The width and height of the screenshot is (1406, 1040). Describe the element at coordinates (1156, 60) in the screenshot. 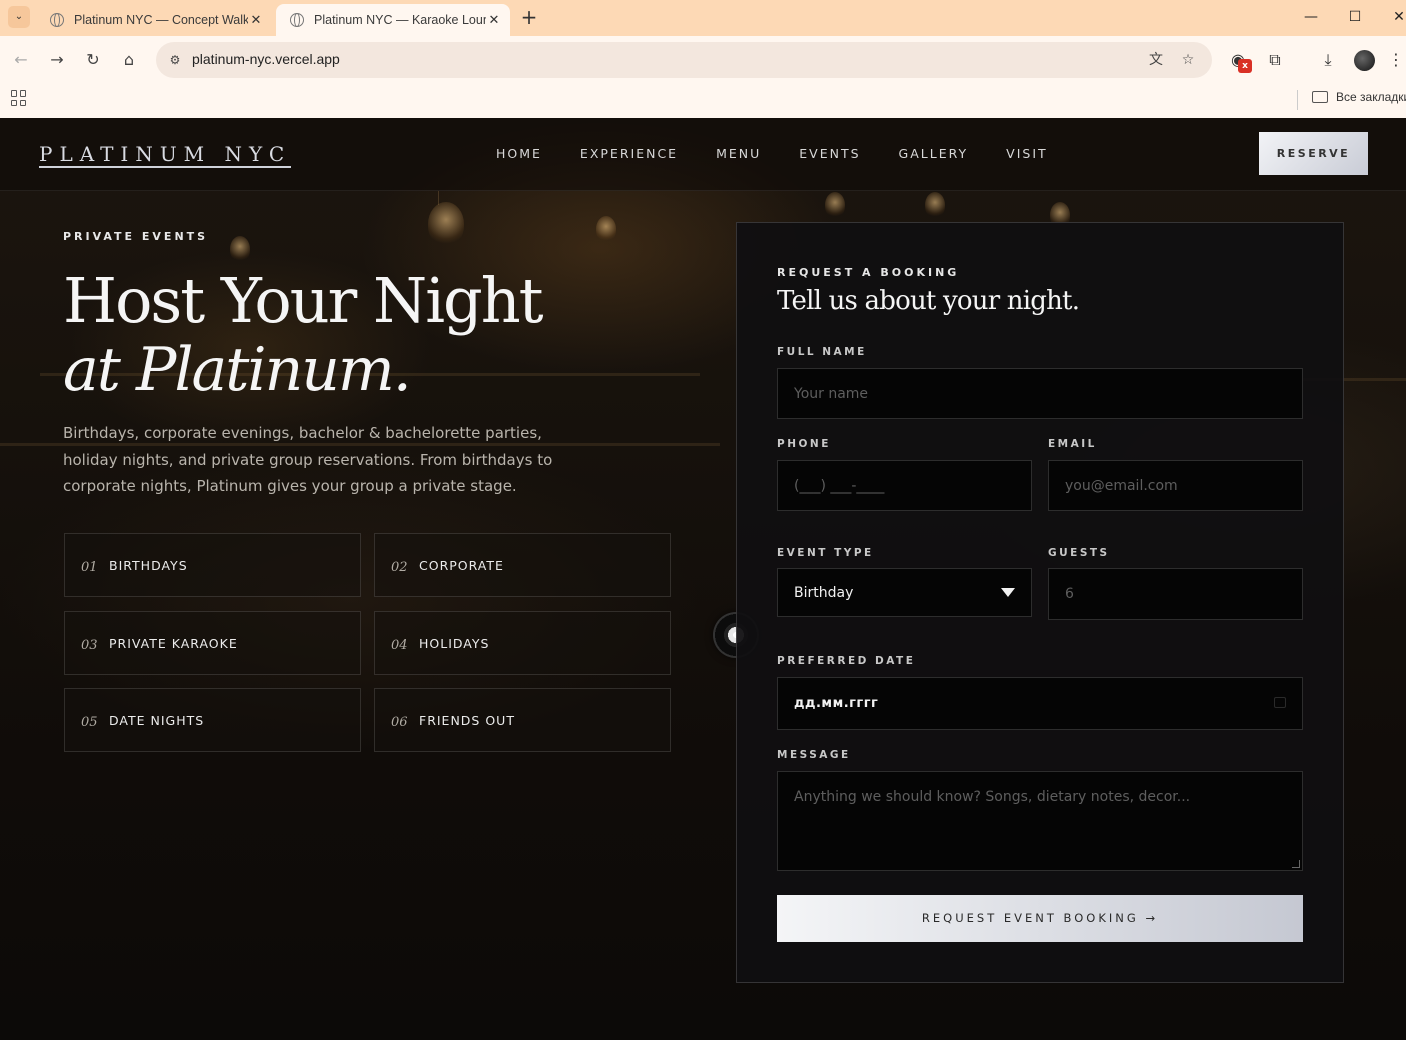

I see `translate-icon: 文` at that location.